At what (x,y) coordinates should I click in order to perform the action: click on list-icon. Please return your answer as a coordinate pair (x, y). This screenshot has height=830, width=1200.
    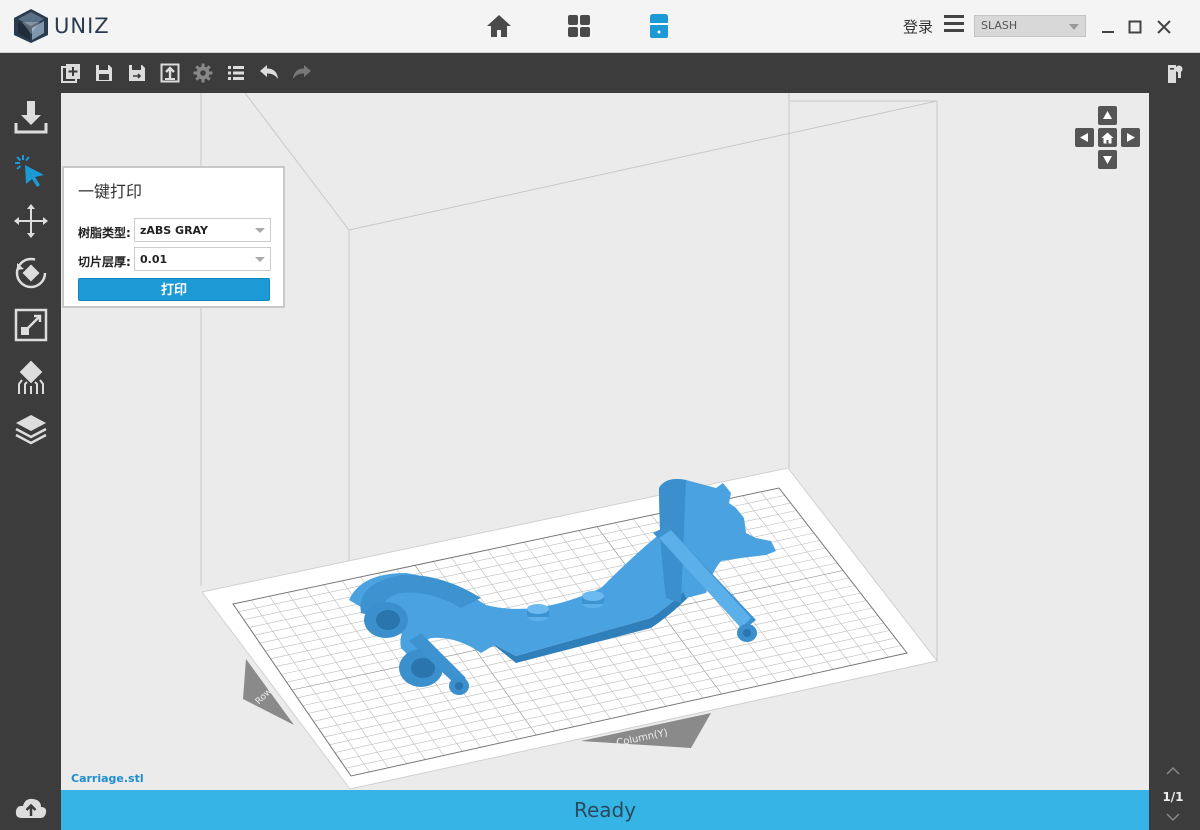
    Looking at the image, I should click on (236, 73).